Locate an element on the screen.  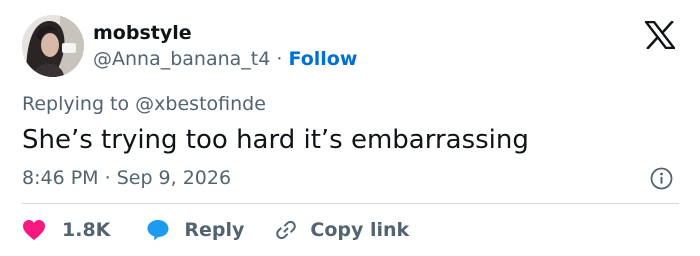
avatar-image is located at coordinates (53, 46).